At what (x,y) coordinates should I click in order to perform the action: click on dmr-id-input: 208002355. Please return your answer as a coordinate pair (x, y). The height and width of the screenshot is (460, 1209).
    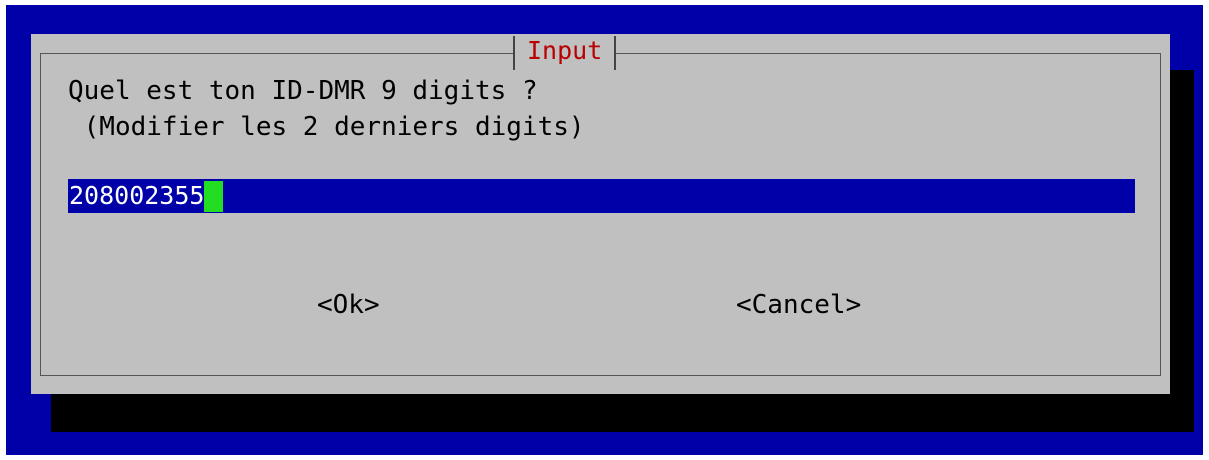
    Looking at the image, I should click on (601, 196).